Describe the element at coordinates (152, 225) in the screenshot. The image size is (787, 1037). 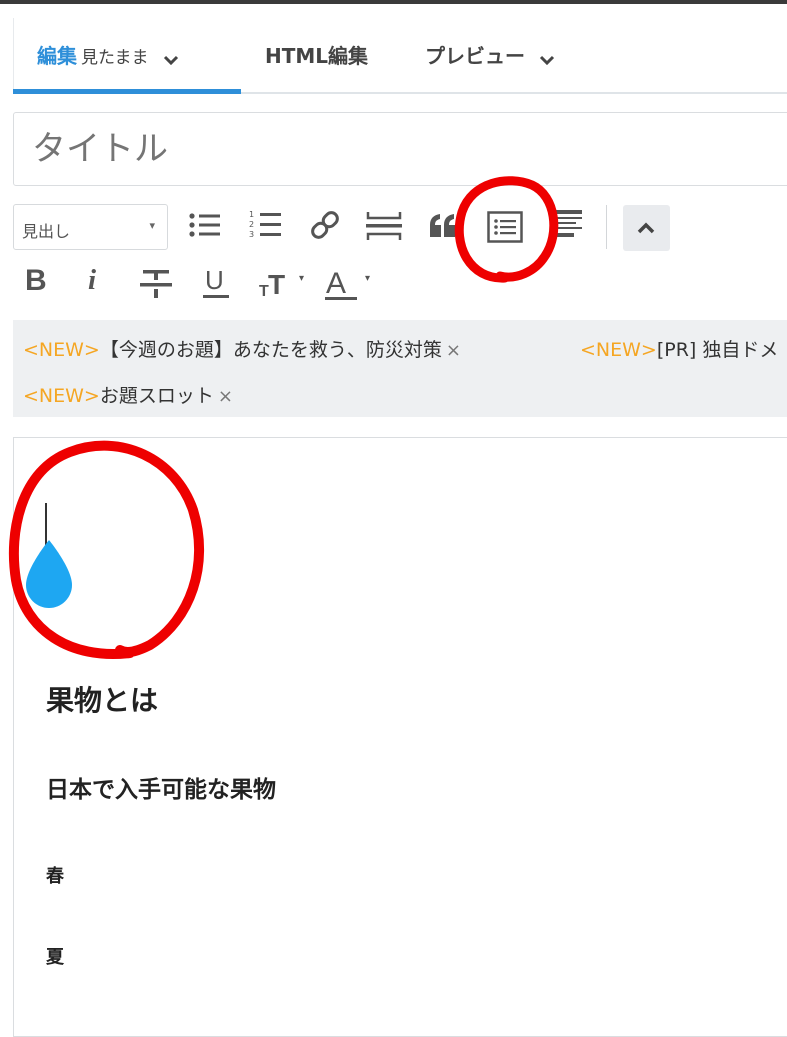
I see `select-arrow-icon: ▾` at that location.